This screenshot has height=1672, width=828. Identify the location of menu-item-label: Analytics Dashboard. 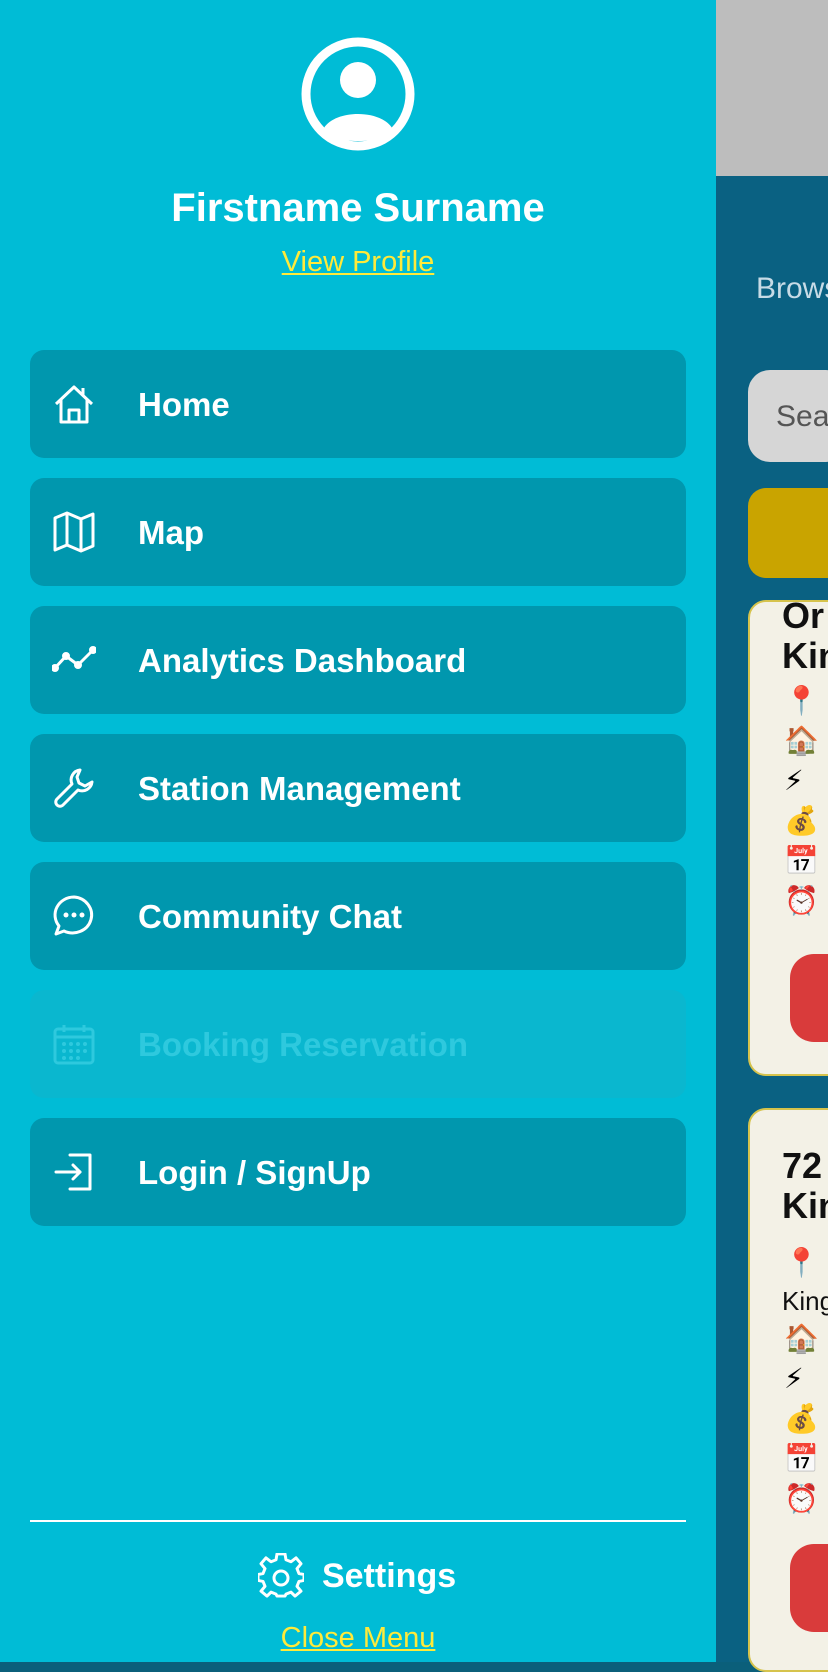
(302, 660).